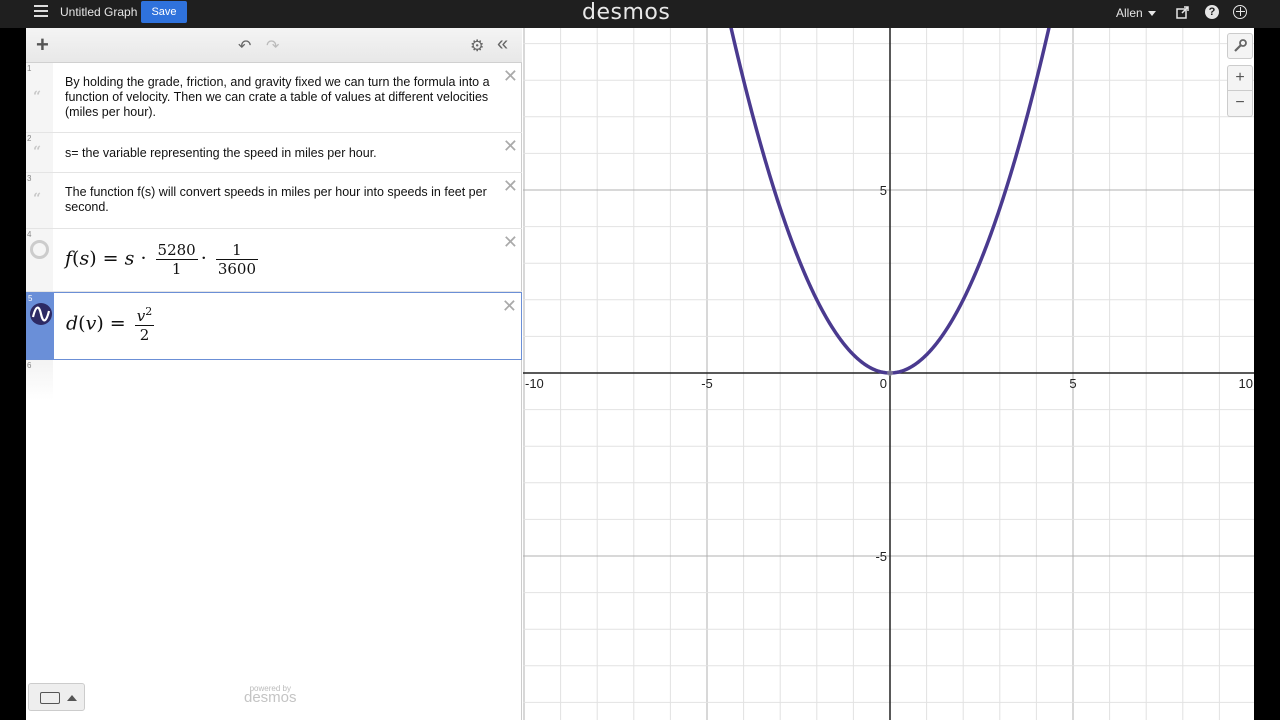 The image size is (1280, 720). What do you see at coordinates (129, 258) in the screenshot?
I see `rhs-variable: s` at bounding box center [129, 258].